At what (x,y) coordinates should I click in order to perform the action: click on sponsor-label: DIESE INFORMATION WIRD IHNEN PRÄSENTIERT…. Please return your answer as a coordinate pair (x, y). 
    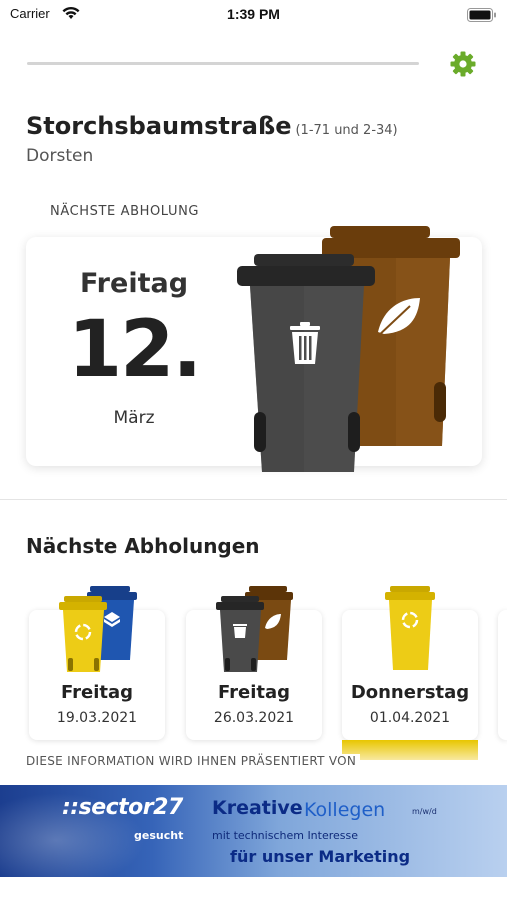
    Looking at the image, I should click on (193, 761).